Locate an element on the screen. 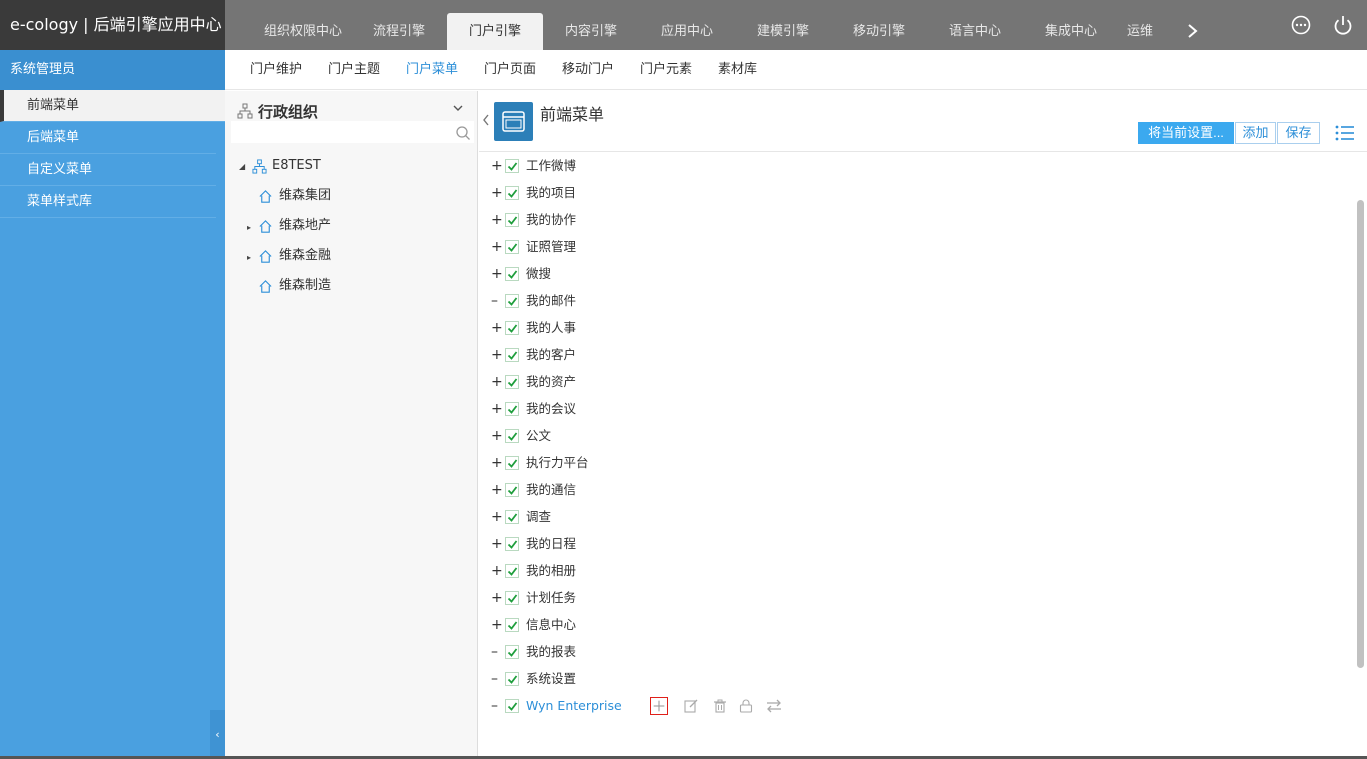 This screenshot has width=1367, height=759. menu-row: + 微搜 is located at coordinates (909, 274).